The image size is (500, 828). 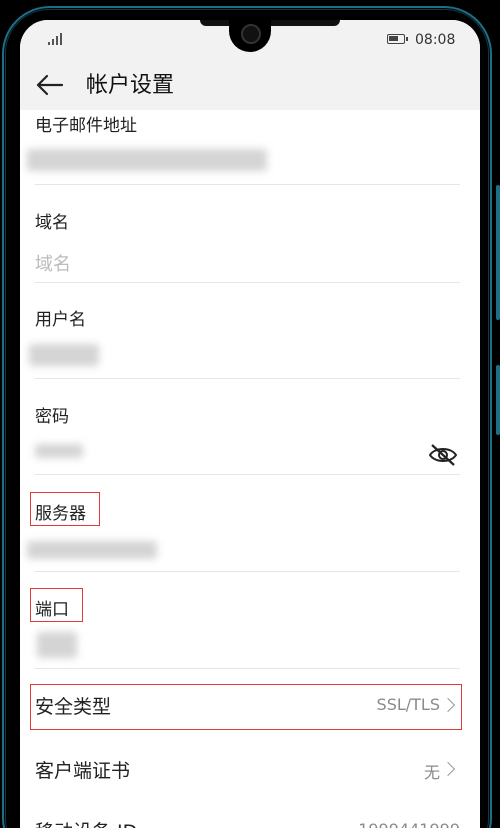 I want to click on email-field, so click(x=243, y=160).